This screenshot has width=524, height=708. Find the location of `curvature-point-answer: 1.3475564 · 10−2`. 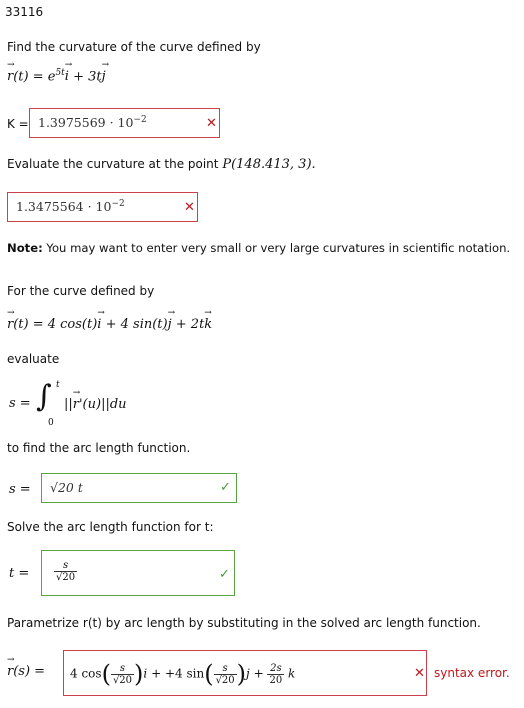

curvature-point-answer: 1.3475564 · 10−2 is located at coordinates (70, 207).